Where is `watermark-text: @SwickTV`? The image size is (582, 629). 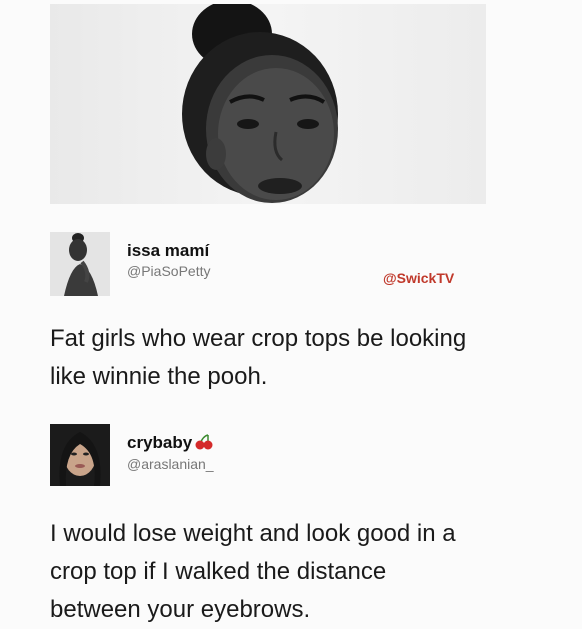
watermark-text: @SwickTV is located at coordinates (419, 278).